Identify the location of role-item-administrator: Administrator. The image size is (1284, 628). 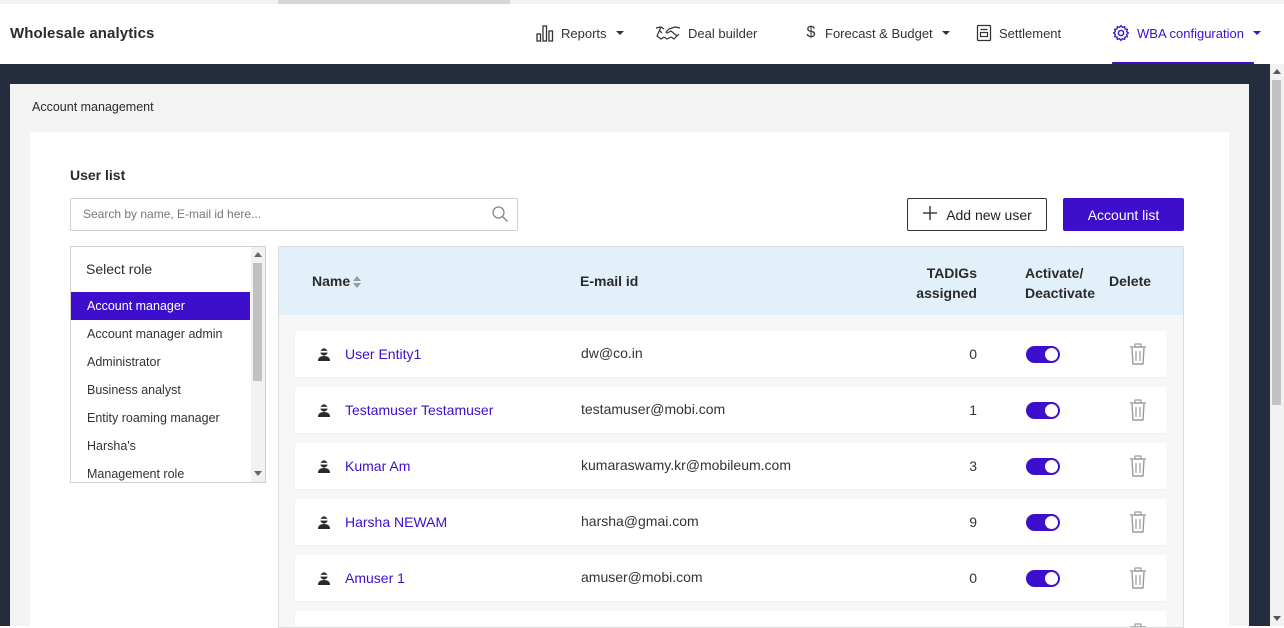
(160, 362).